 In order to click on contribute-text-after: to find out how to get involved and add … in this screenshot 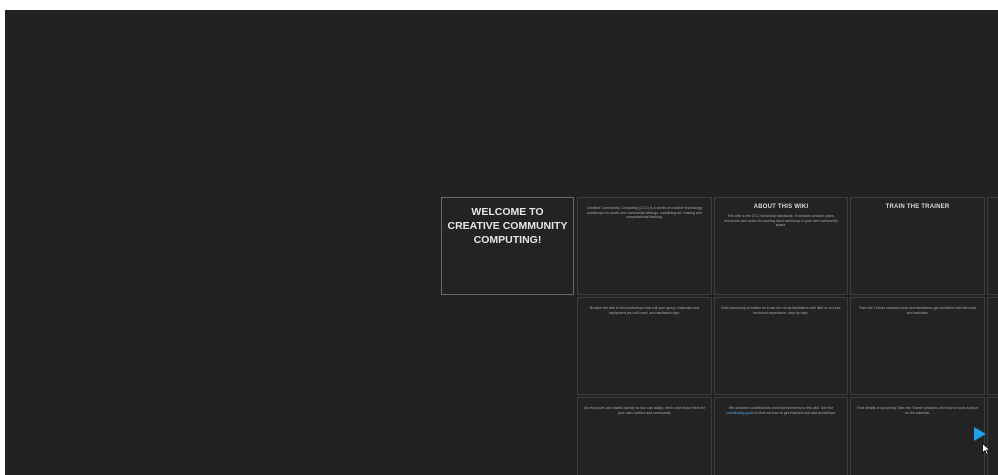, I will do `click(796, 412)`.